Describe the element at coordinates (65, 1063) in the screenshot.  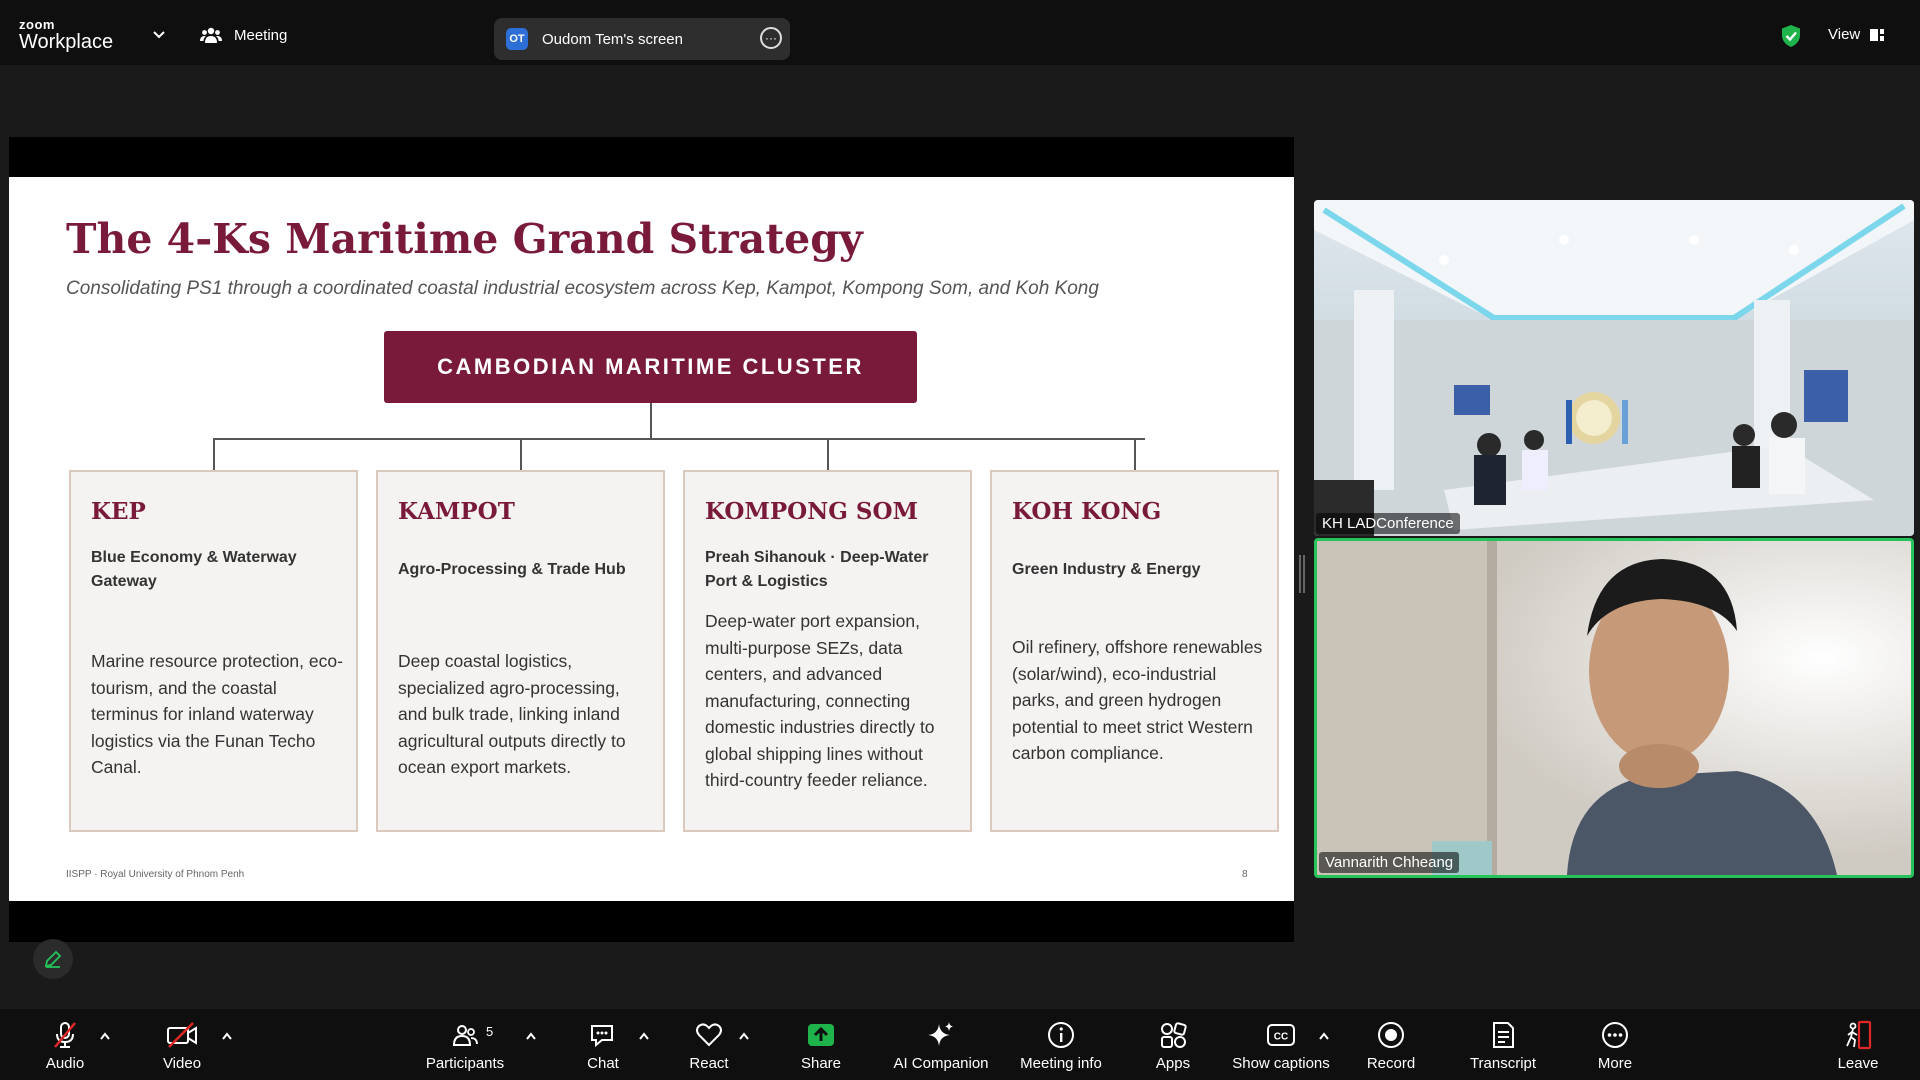
I see `audio-label: Audio` at that location.